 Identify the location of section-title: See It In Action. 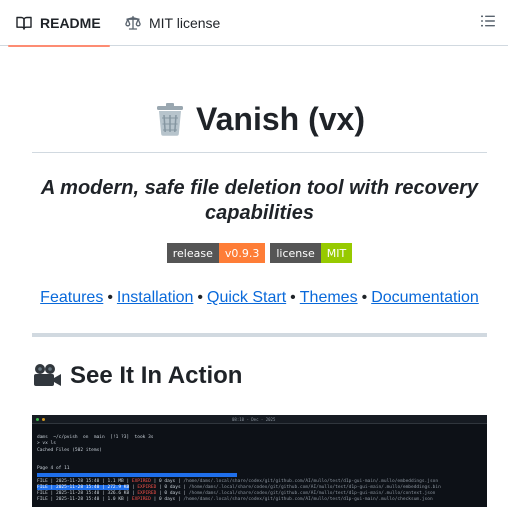
(156, 375).